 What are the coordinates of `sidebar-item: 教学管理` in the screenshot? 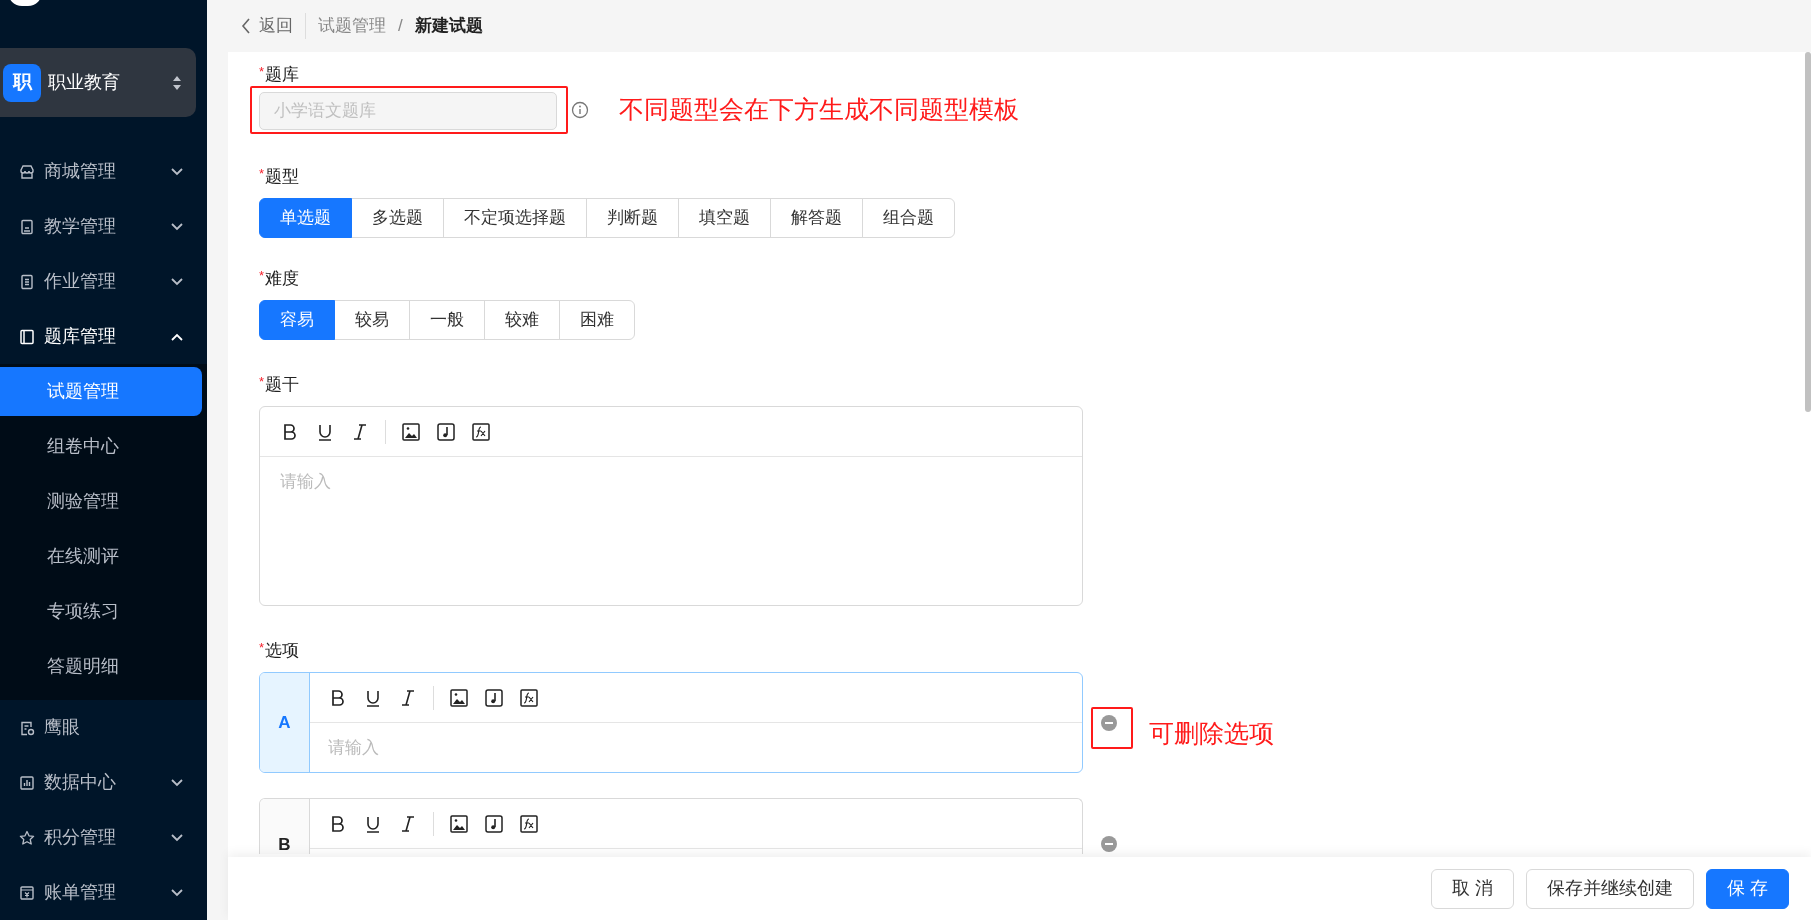 It's located at (103, 226).